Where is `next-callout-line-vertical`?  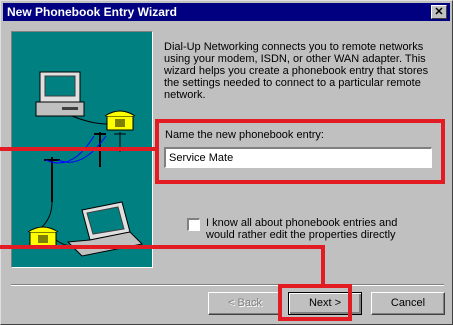 next-callout-line-vertical is located at coordinates (323, 266).